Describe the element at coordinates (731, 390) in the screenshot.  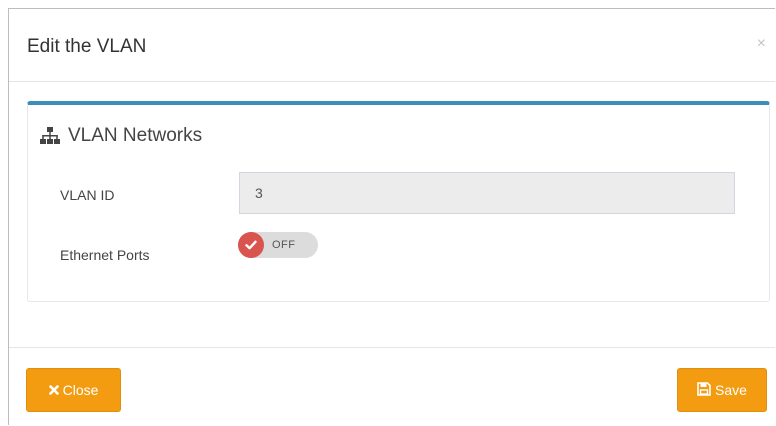
I see `save-button-label: Save` at that location.